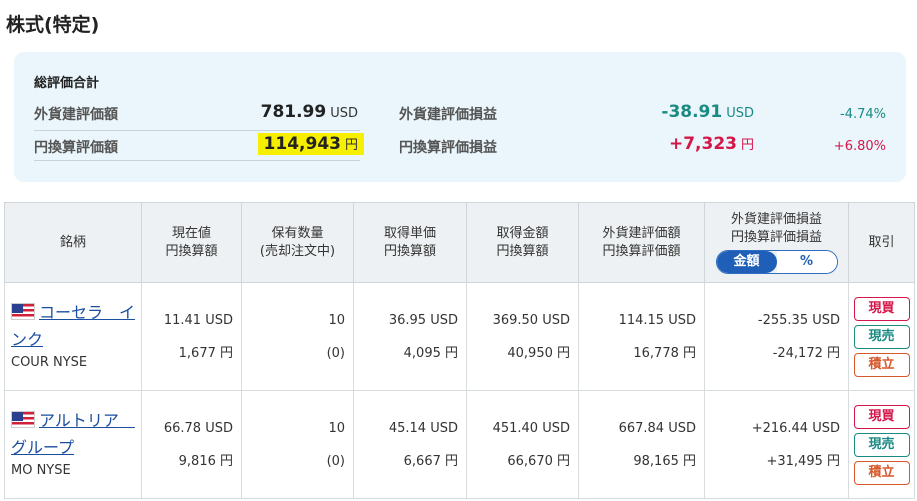 Image resolution: width=917 pixels, height=501 pixels. I want to click on cost-cell: 451.40 USD 66,670 円, so click(522, 444).